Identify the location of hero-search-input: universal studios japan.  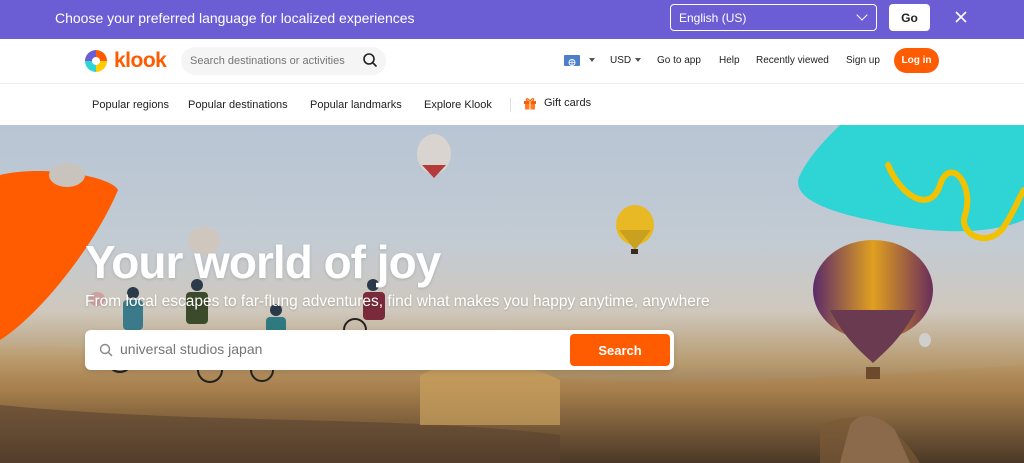
(191, 349).